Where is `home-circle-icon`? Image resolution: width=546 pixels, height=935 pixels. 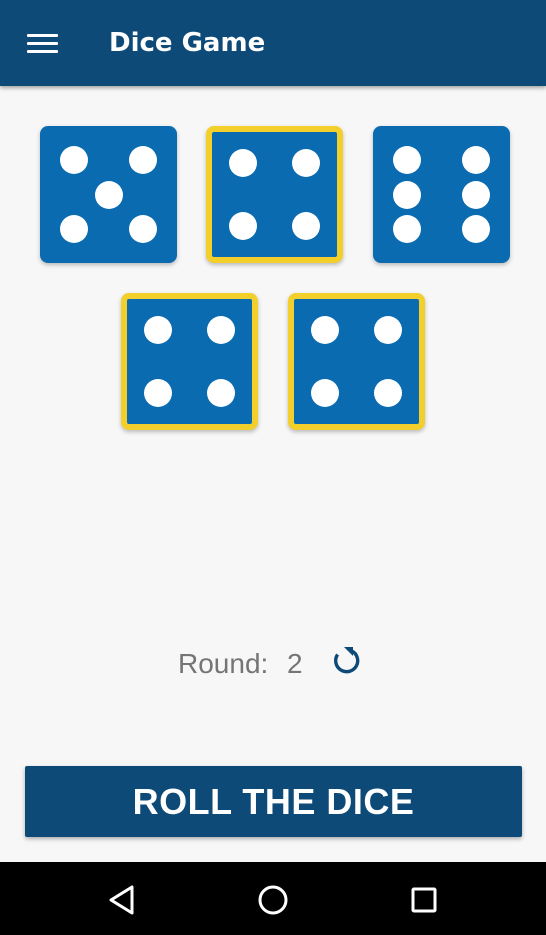 home-circle-icon is located at coordinates (273, 900).